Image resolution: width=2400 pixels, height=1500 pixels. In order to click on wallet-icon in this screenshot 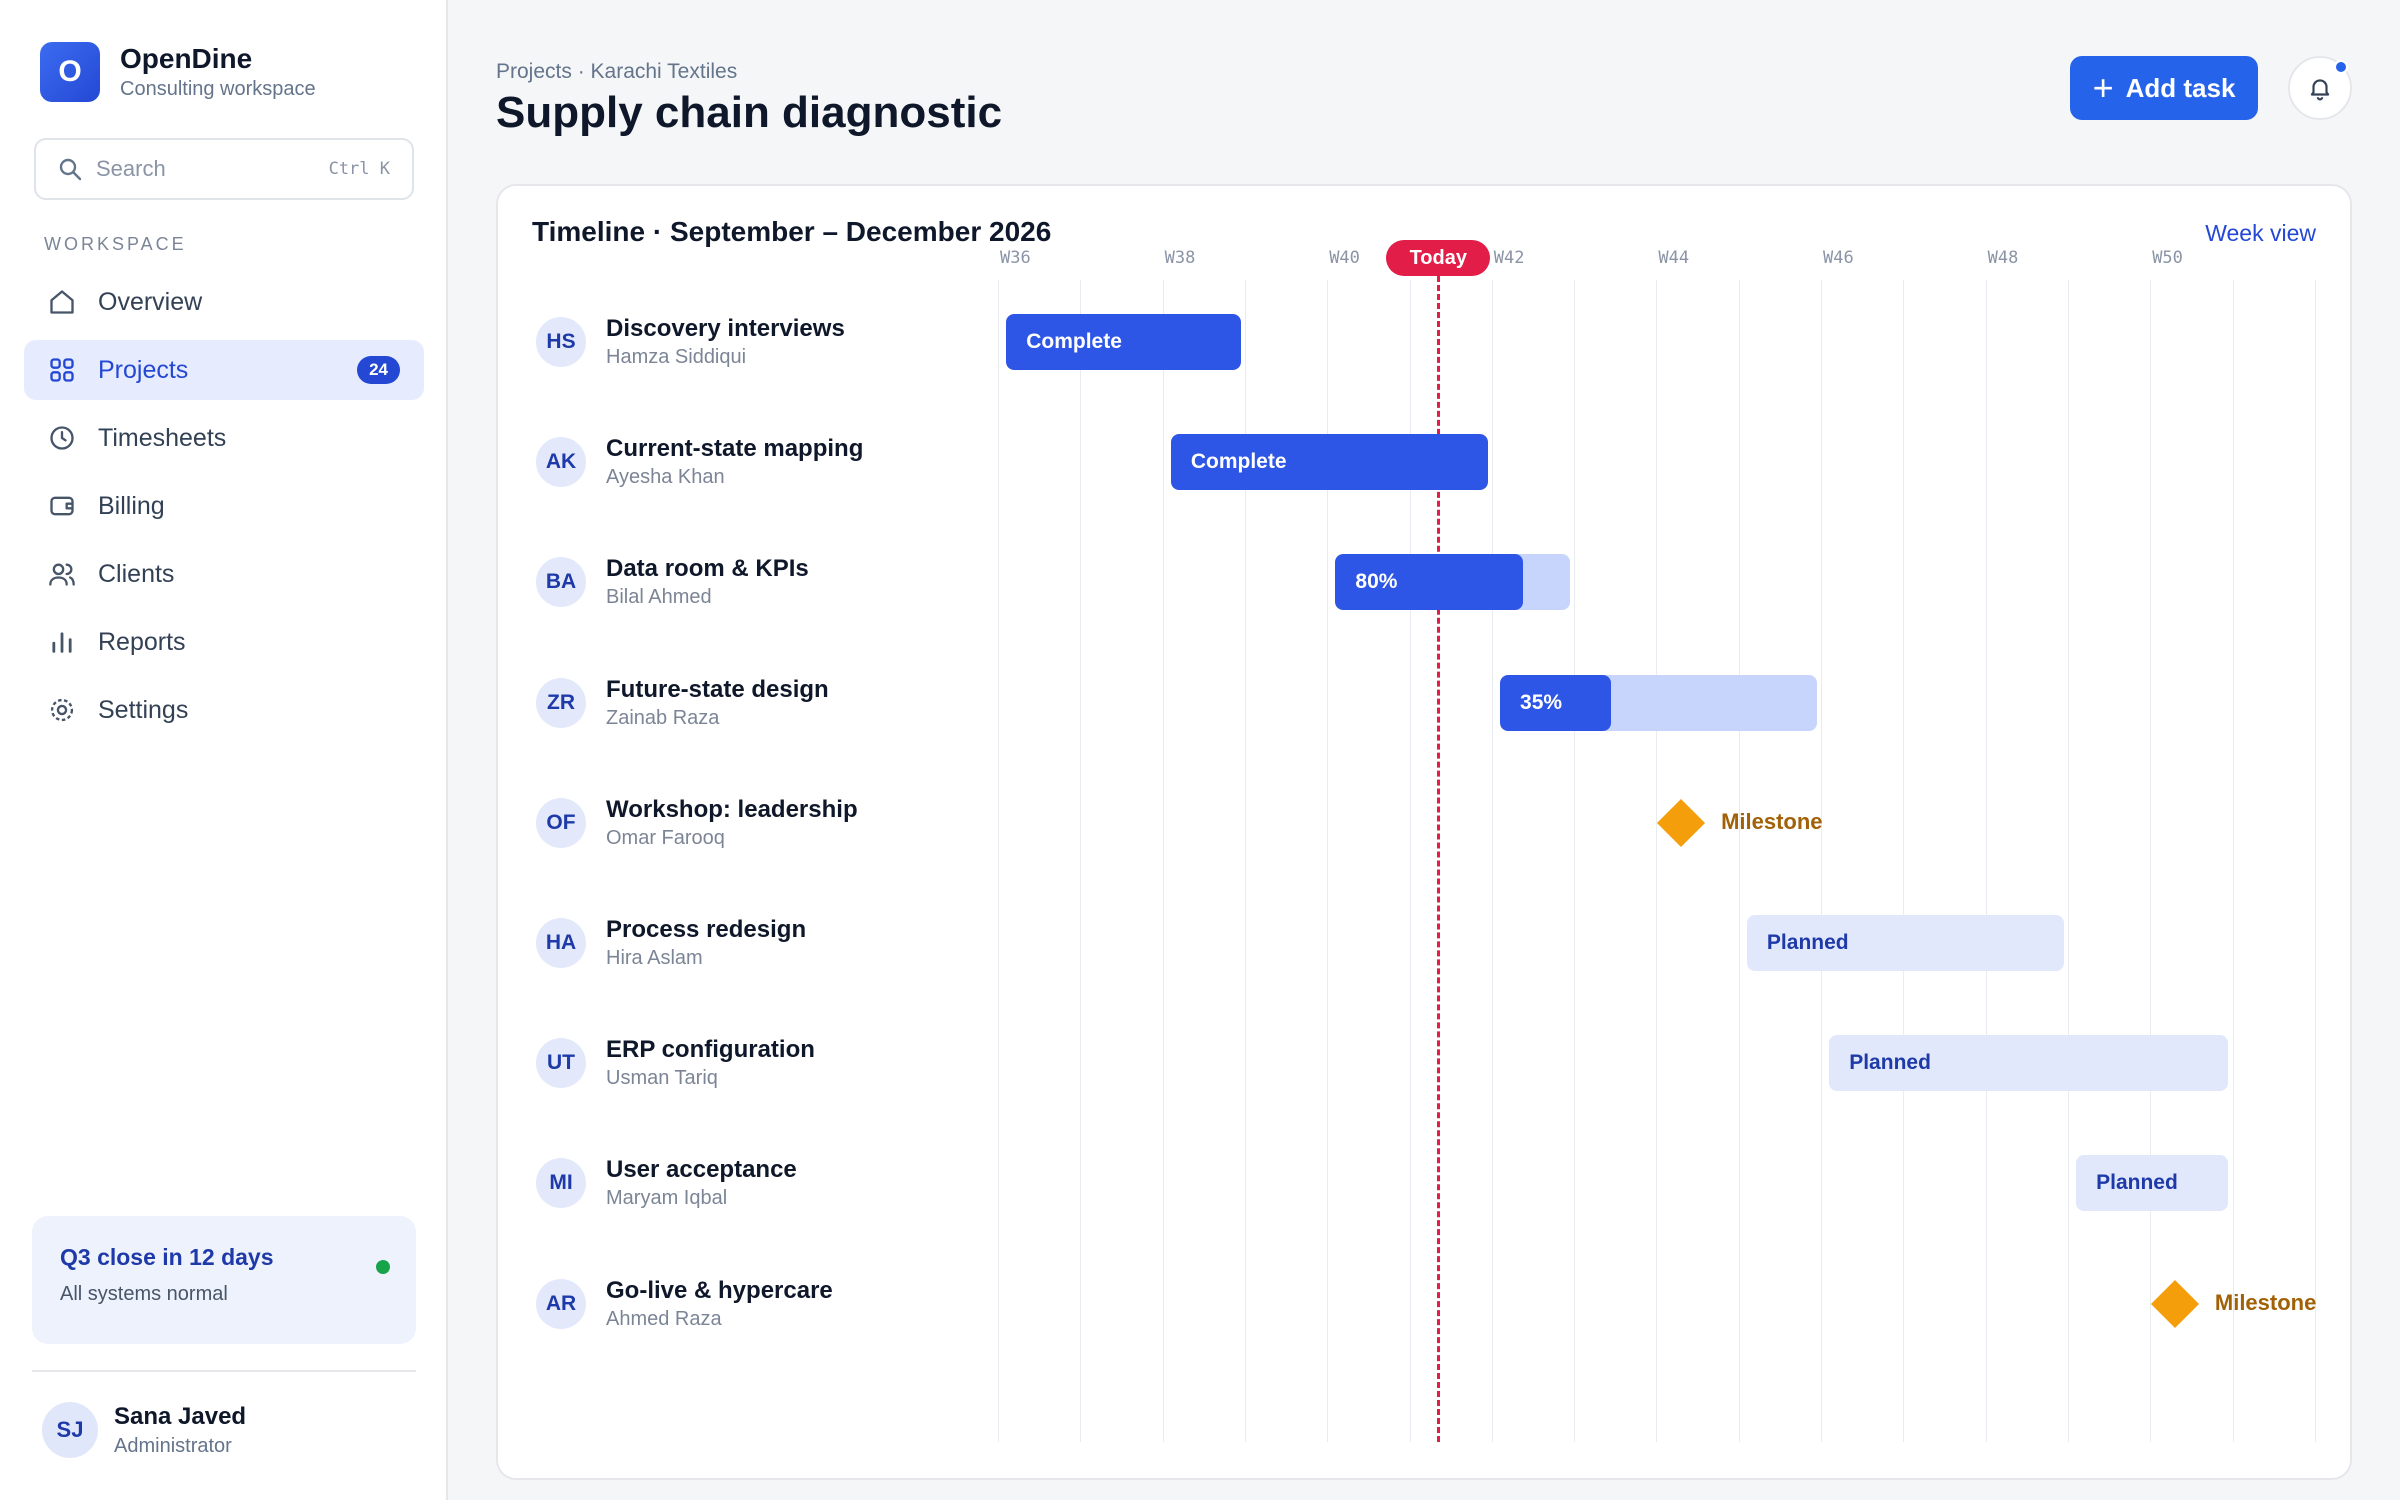, I will do `click(62, 506)`.